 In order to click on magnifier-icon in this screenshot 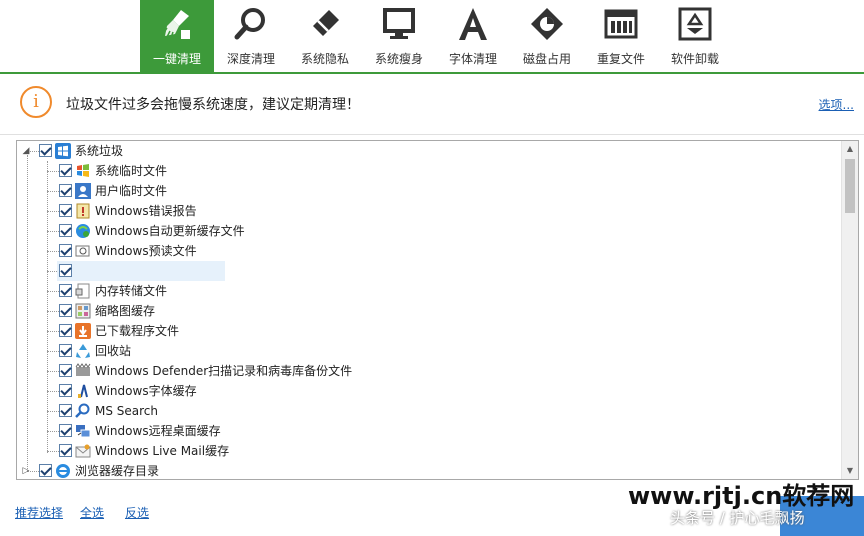, I will do `click(249, 24)`.